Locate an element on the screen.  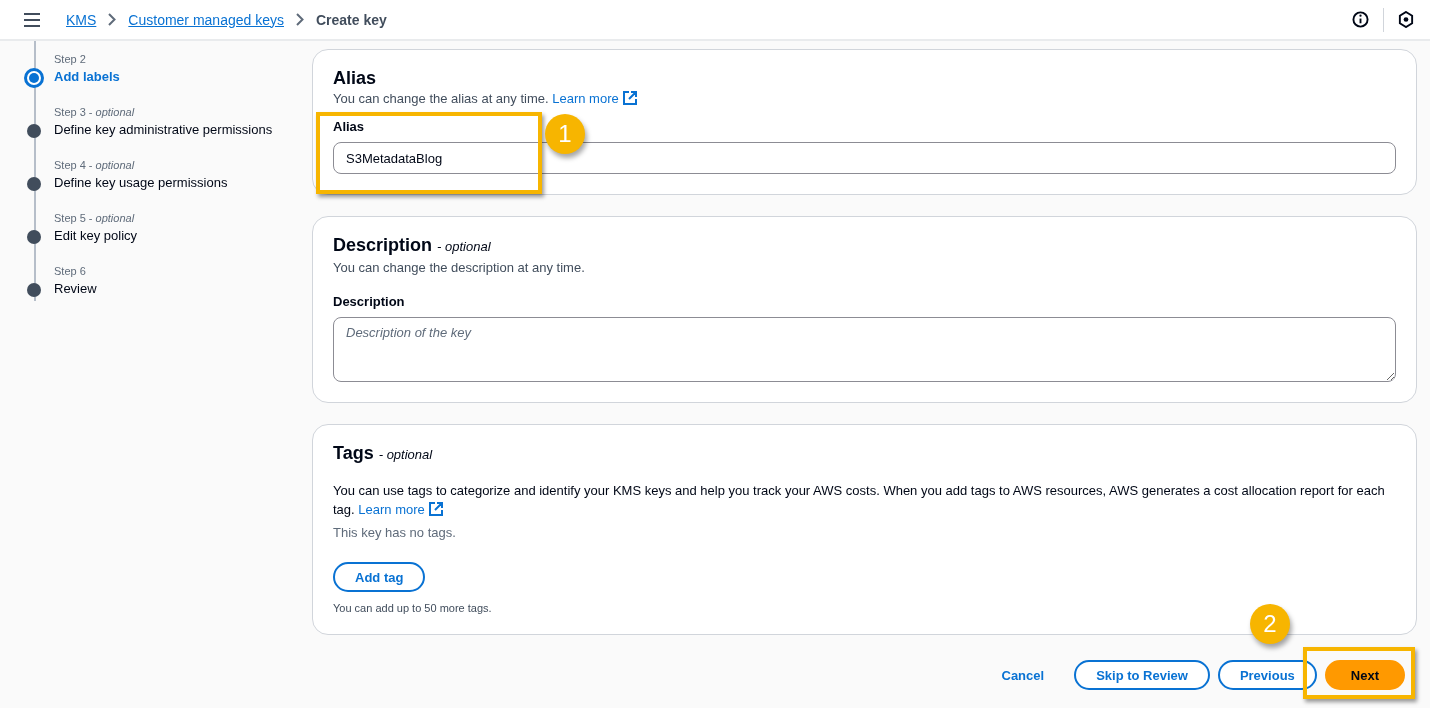
tags-description: You can use tags to categorize and identify your KMS keys and help you track your AWS costs. When you add tags to AWS resources, AWS generates a cost allocation report for each tag. Learn more is located at coordinates (859, 500).